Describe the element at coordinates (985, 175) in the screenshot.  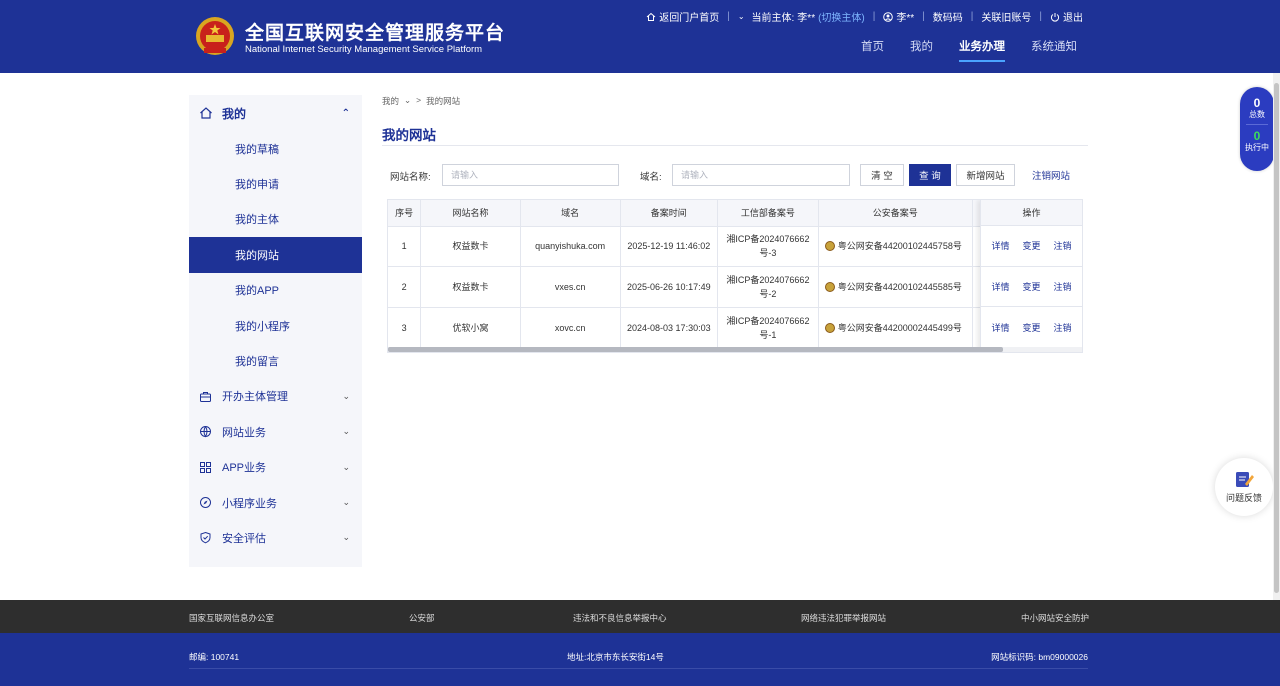
I see `add-website-button: 新增网站` at that location.